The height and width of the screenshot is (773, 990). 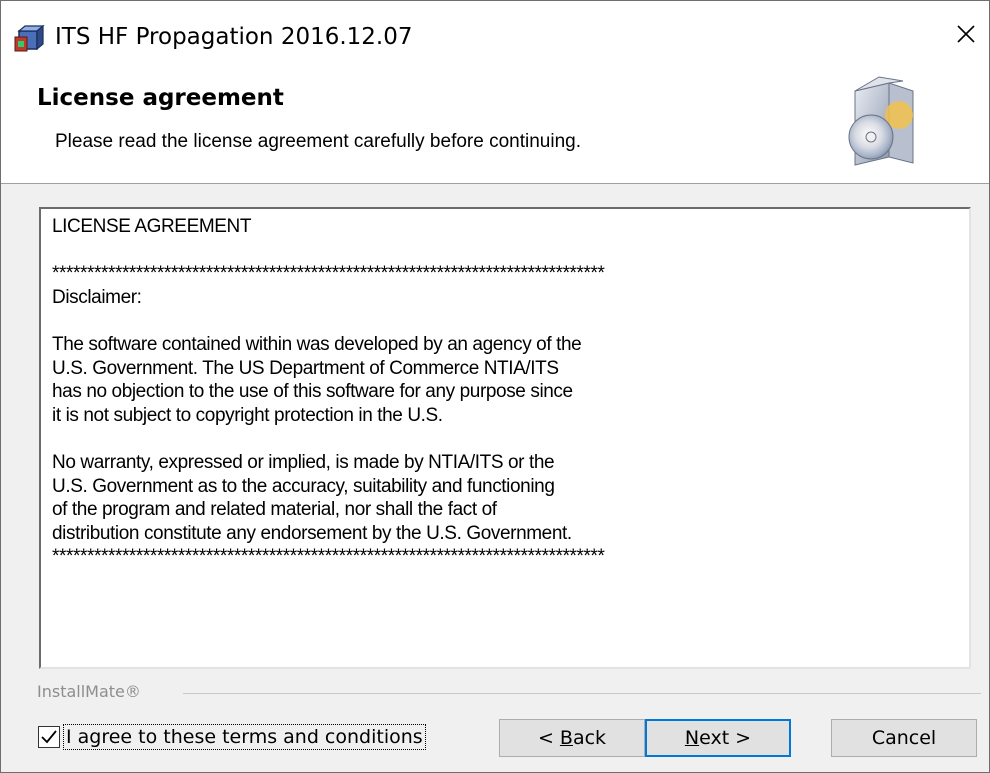 What do you see at coordinates (548, 738) in the screenshot?
I see `back-button-prefix: <` at bounding box center [548, 738].